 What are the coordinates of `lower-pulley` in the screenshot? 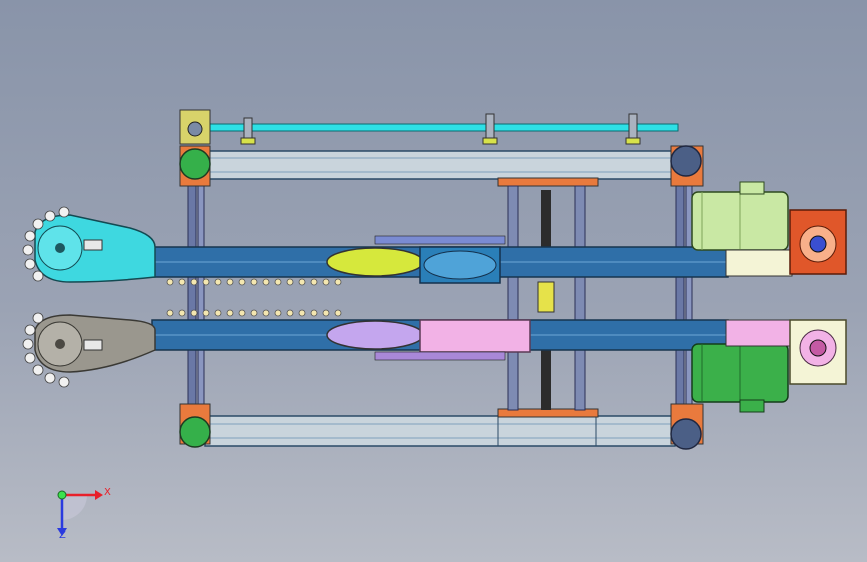 It's located at (475, 336).